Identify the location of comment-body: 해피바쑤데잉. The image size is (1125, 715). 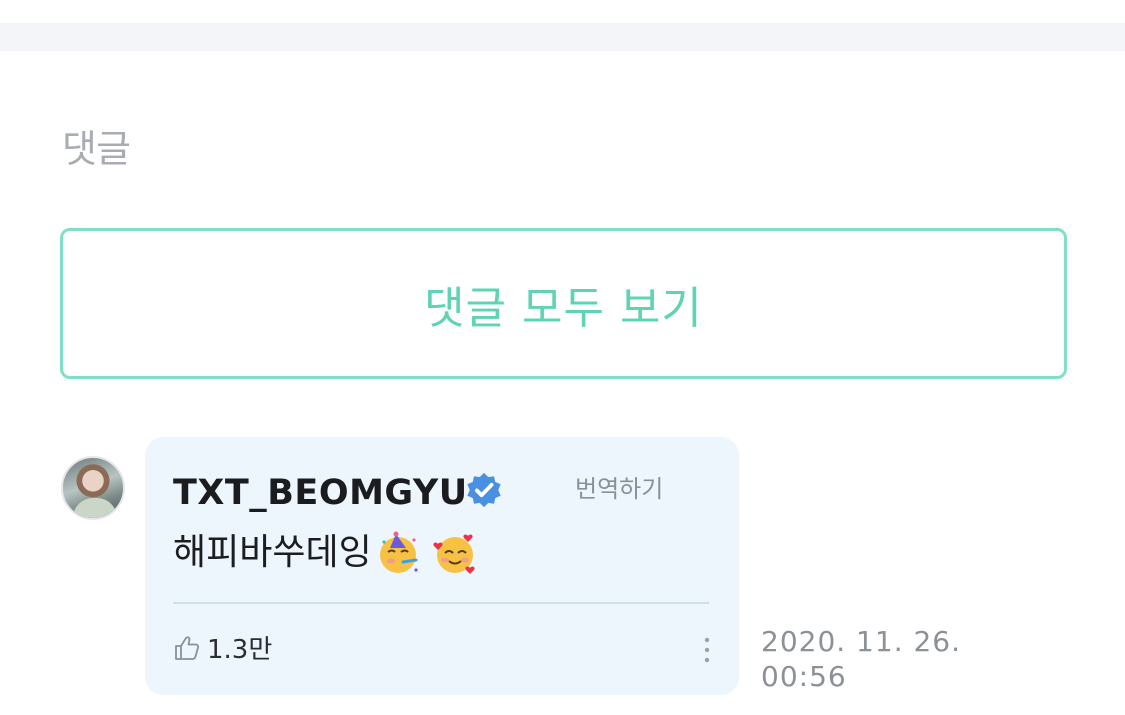
(325, 553).